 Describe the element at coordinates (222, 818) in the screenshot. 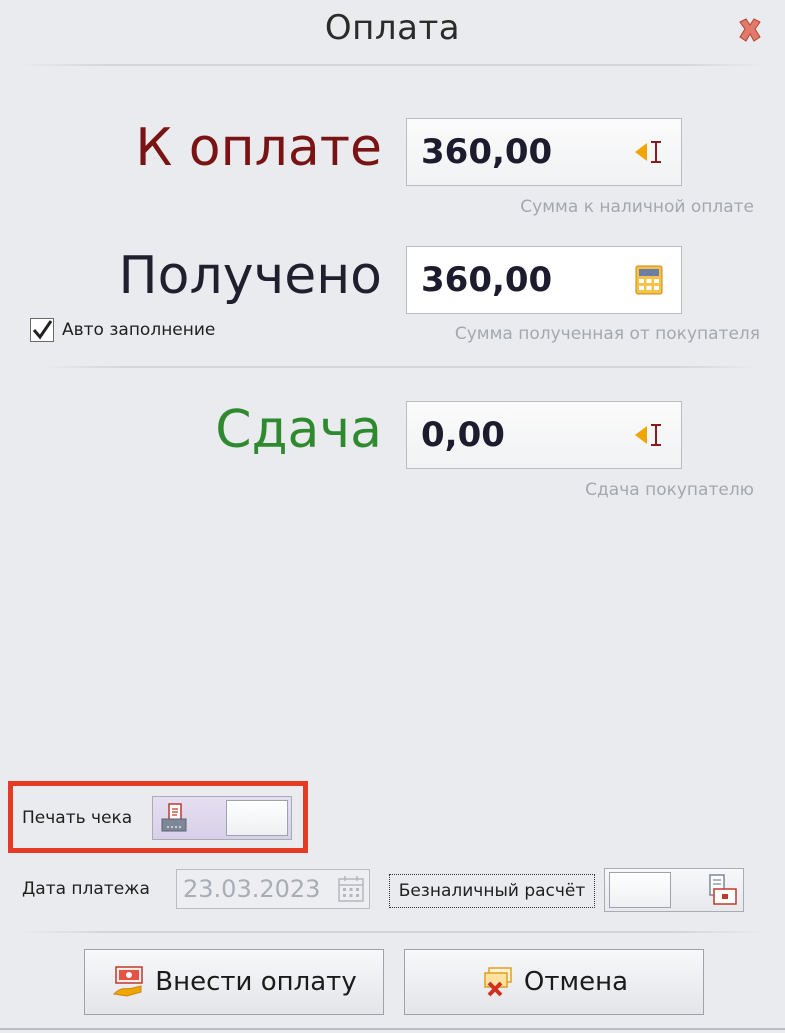

I see `print-receipt-toggle` at that location.